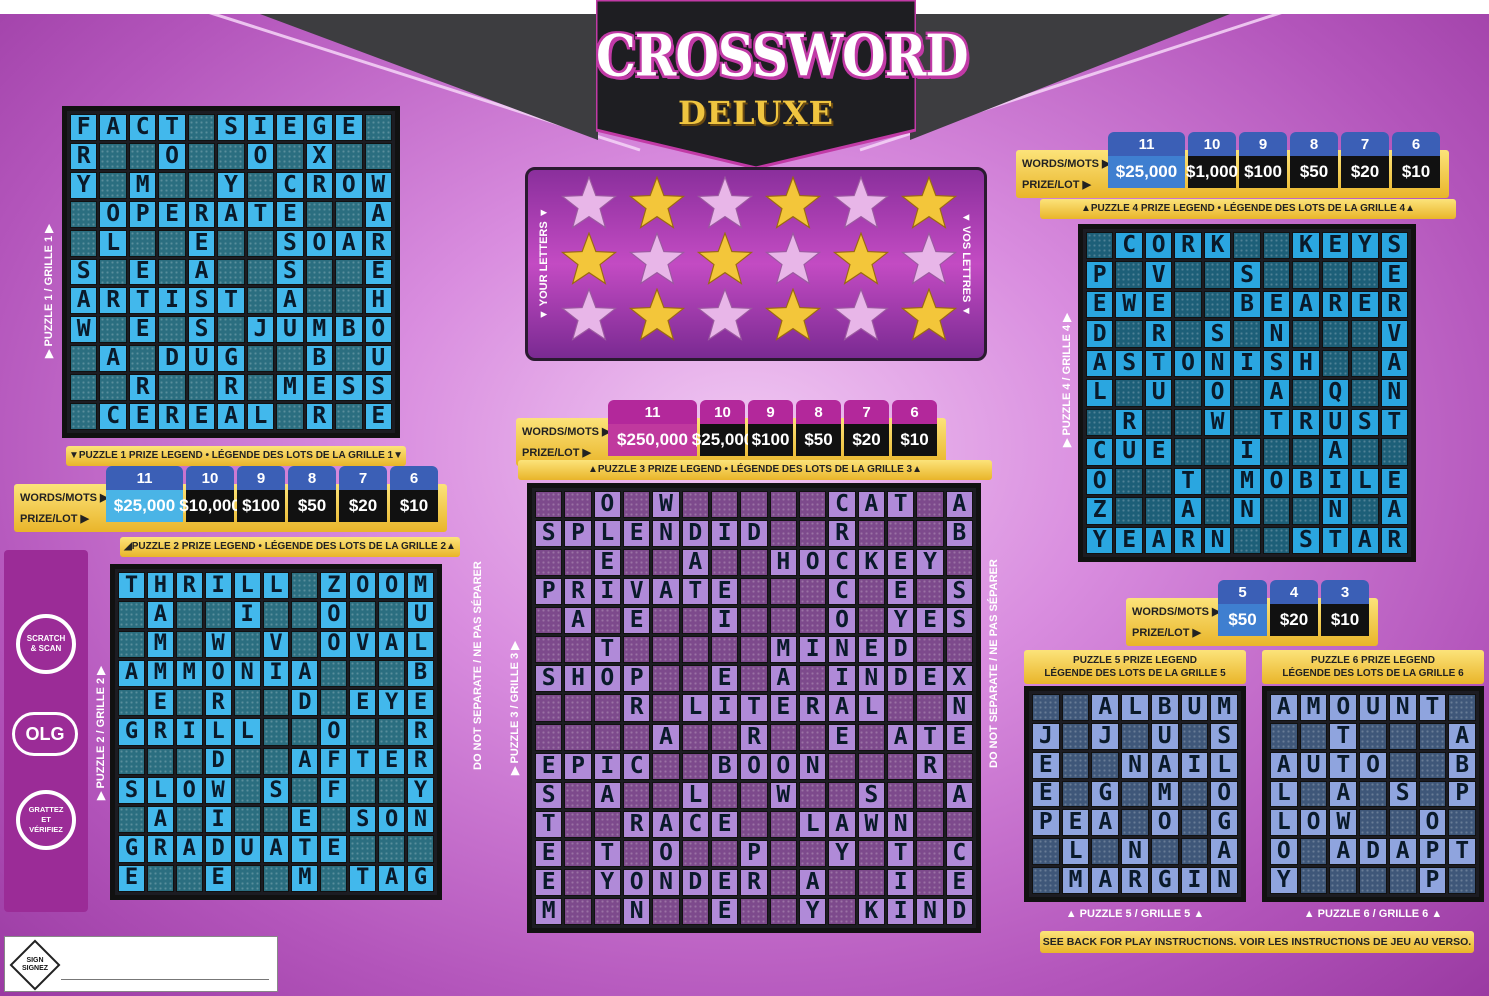 This screenshot has width=1489, height=996. I want to click on grid-cell: J, so click(1105, 736).